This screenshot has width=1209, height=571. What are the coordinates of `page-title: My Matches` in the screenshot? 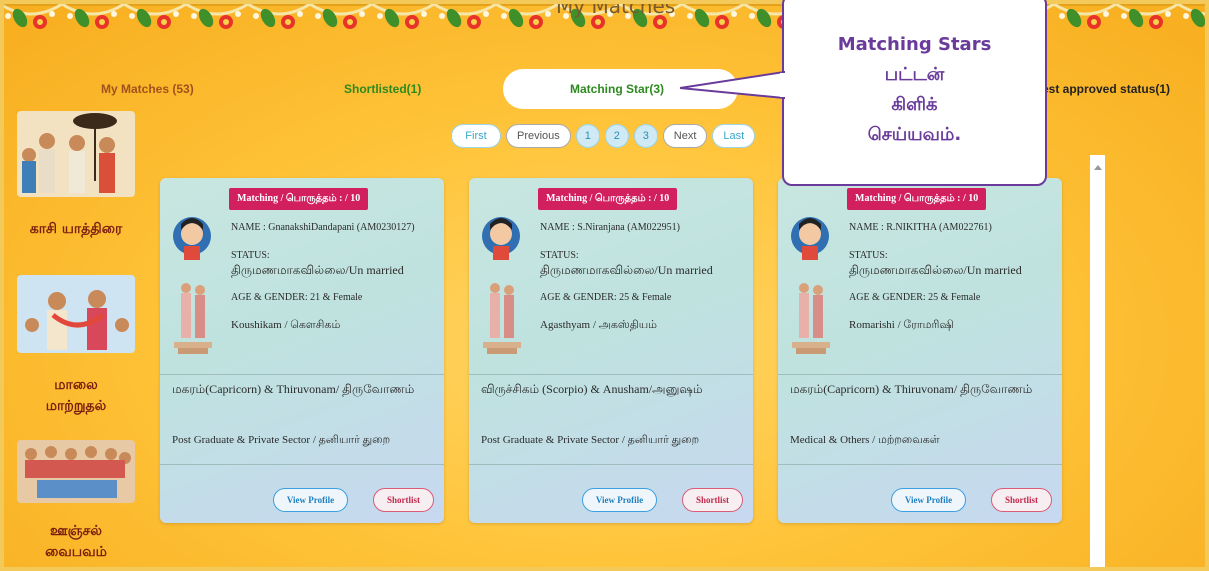 It's located at (616, 9).